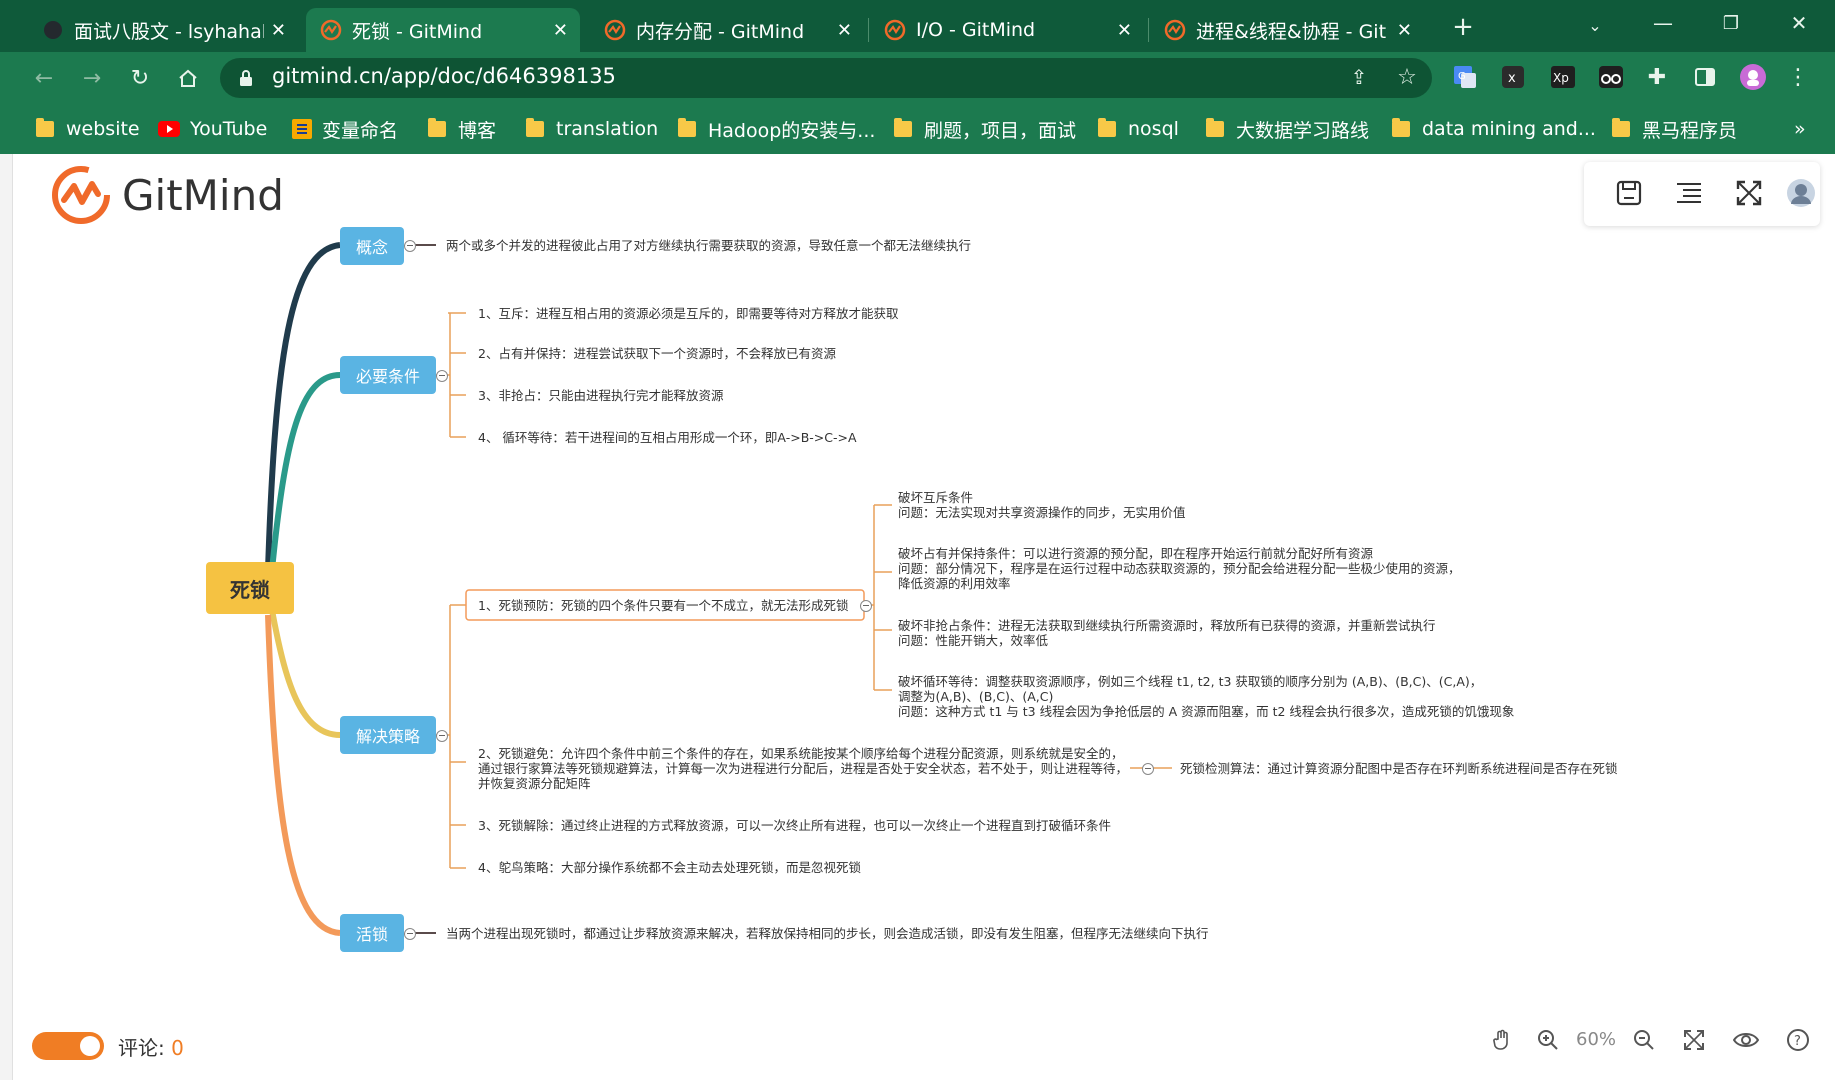  What do you see at coordinates (936, 497) in the screenshot?
I see `detail-line: 破坏互斥条件` at bounding box center [936, 497].